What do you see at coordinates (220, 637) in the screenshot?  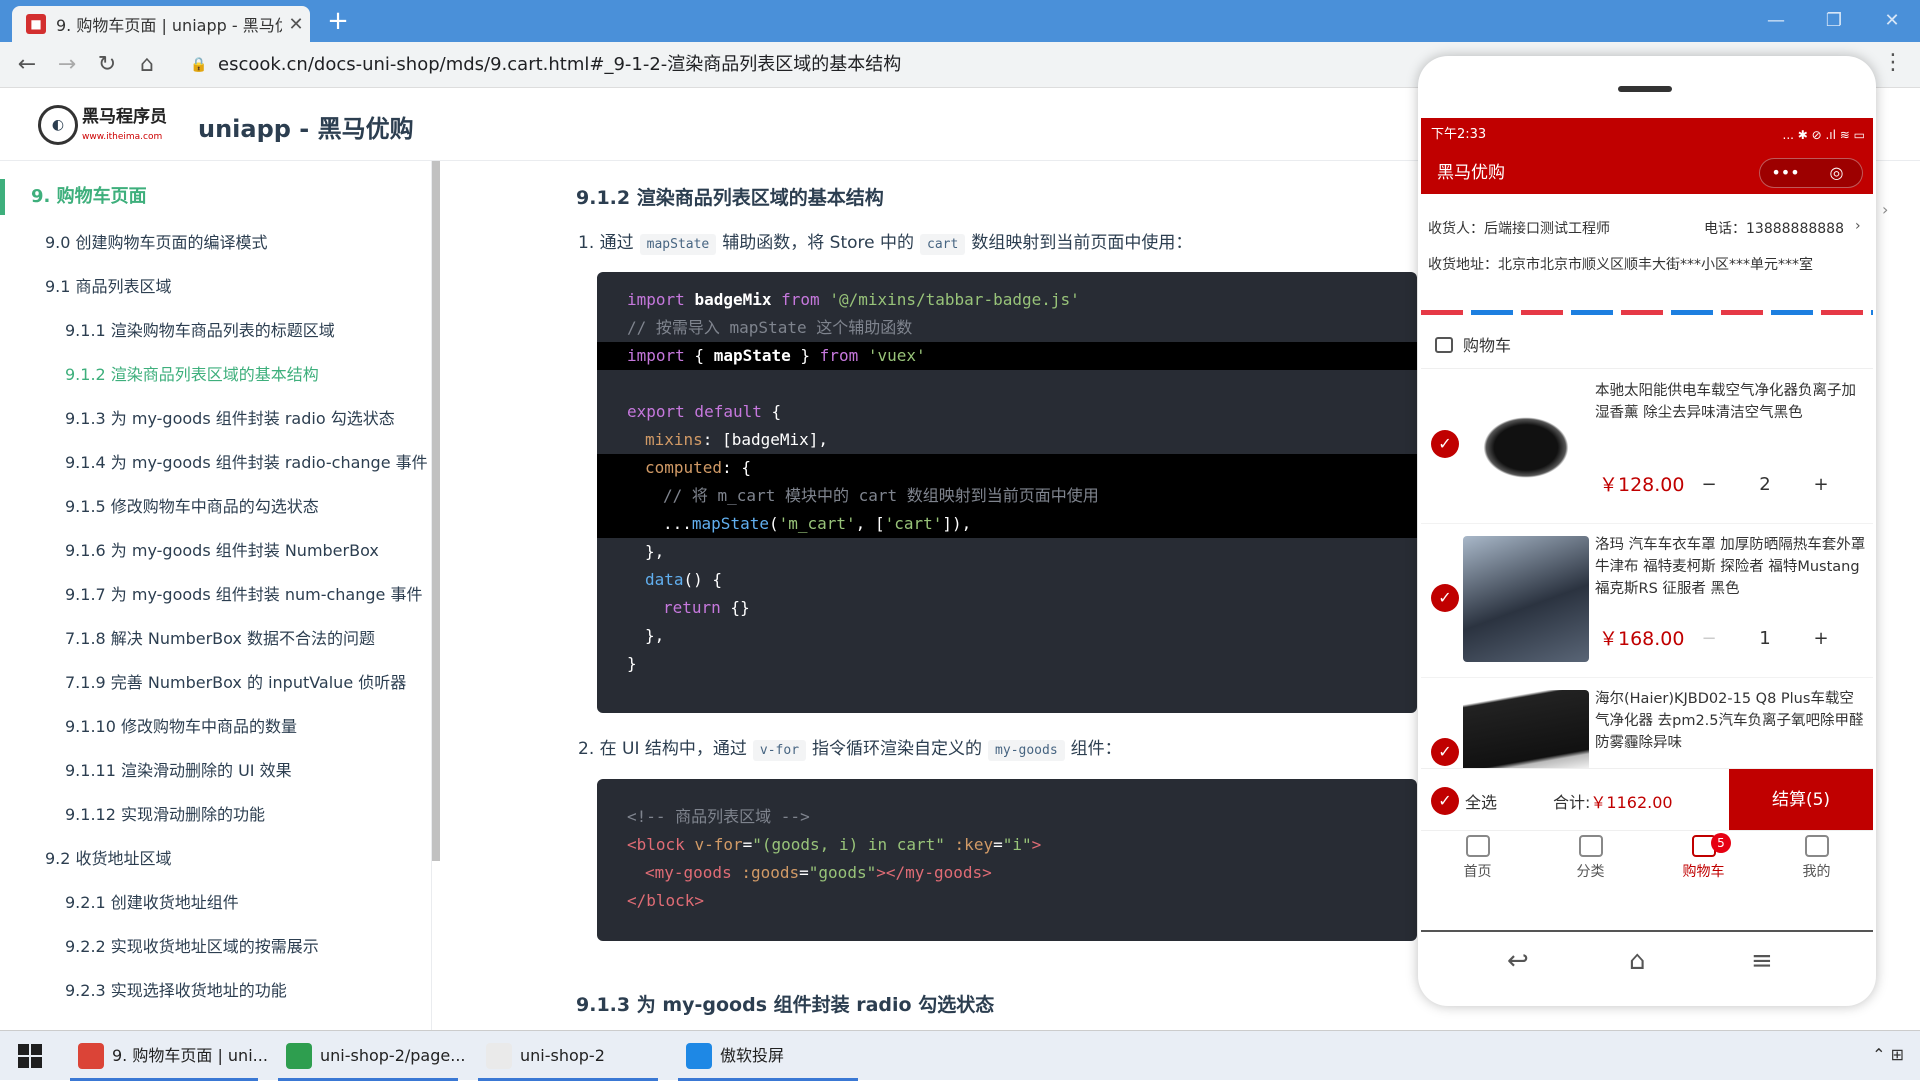 I see `sidebar-item: 7.1.8 解决 NumberBox 数据不合法的问题` at bounding box center [220, 637].